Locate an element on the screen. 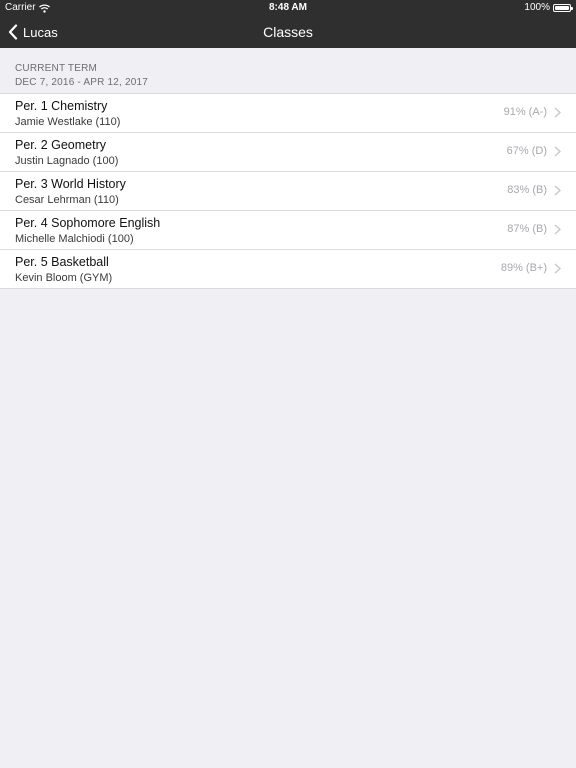 The height and width of the screenshot is (768, 576). teacher-name: Michelle Malchiodi (100) is located at coordinates (74, 239).